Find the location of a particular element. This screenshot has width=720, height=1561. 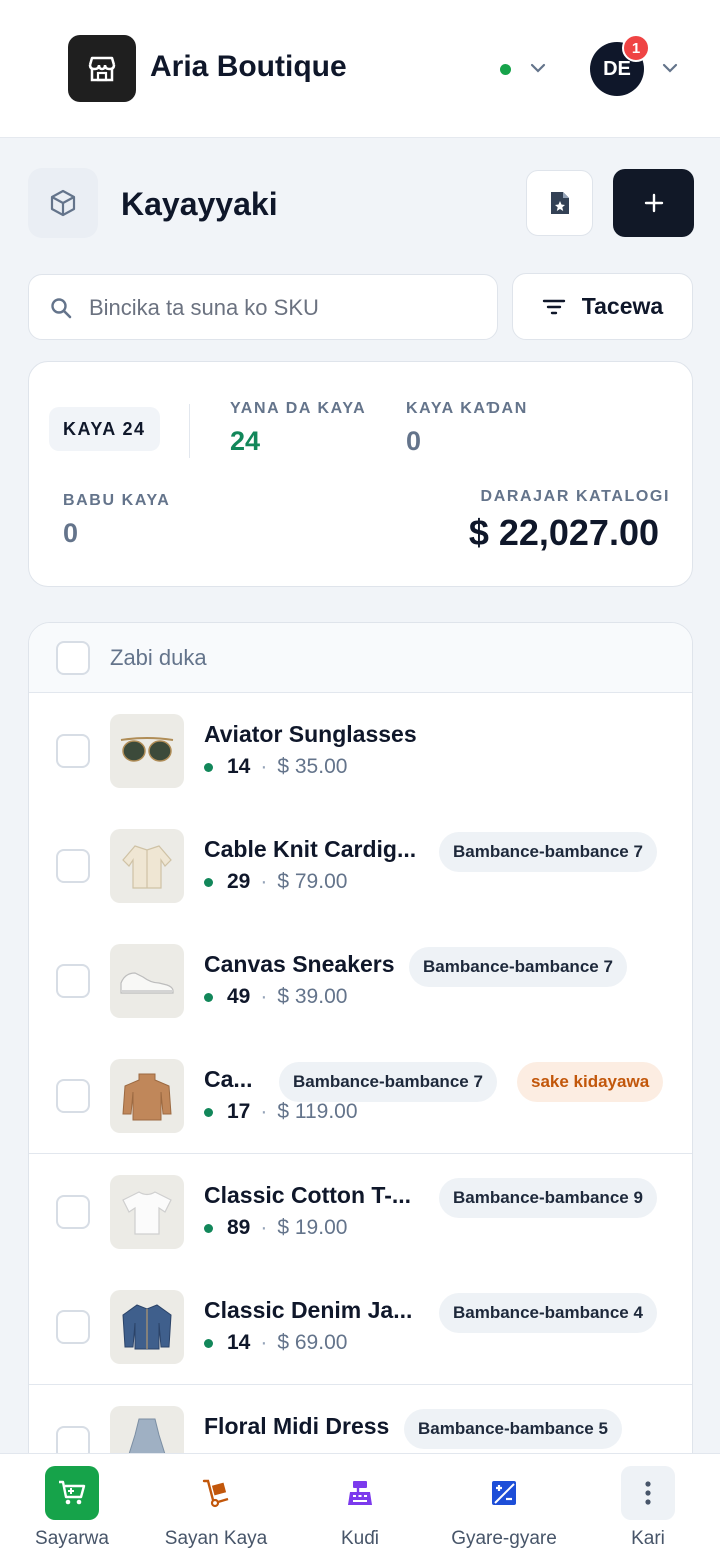

bottom-navigation: Sayarwa Sayan Kaya Kuɗi Gyare-gyare Kari is located at coordinates (360, 1507).